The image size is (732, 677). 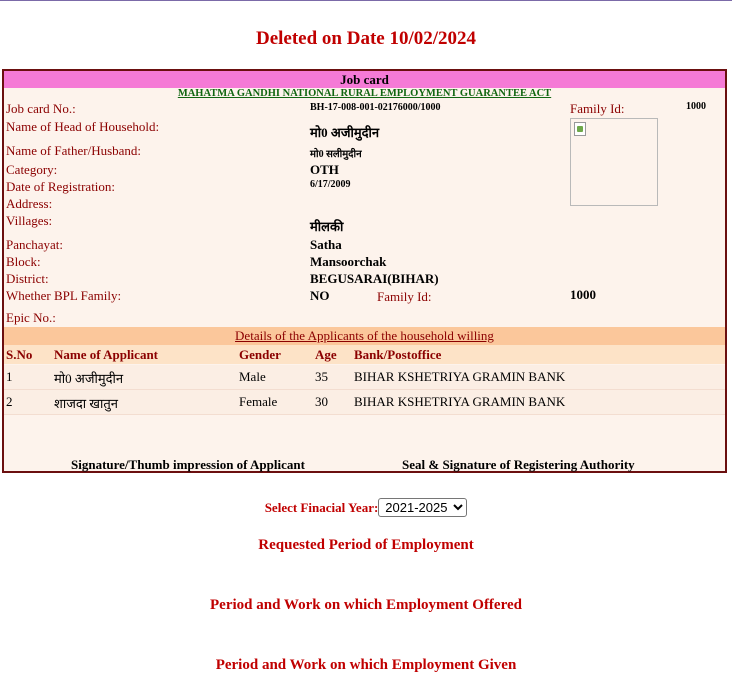 I want to click on cell-gender: Female, so click(x=258, y=401).